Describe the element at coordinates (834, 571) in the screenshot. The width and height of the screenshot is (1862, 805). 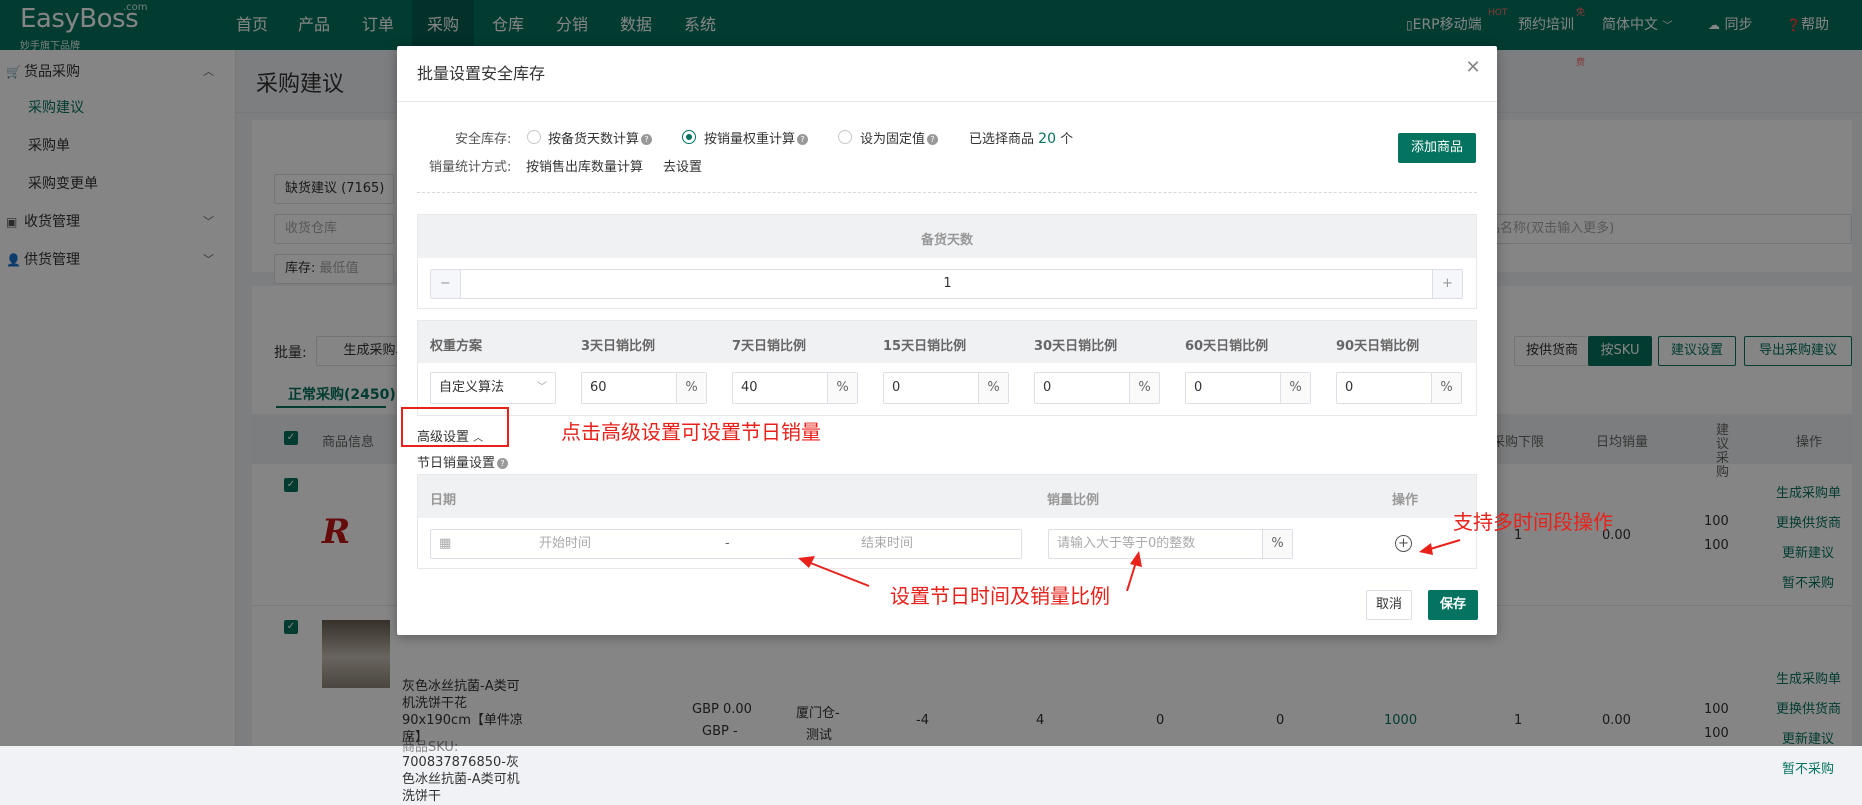
I see `arrow-to-date` at that location.